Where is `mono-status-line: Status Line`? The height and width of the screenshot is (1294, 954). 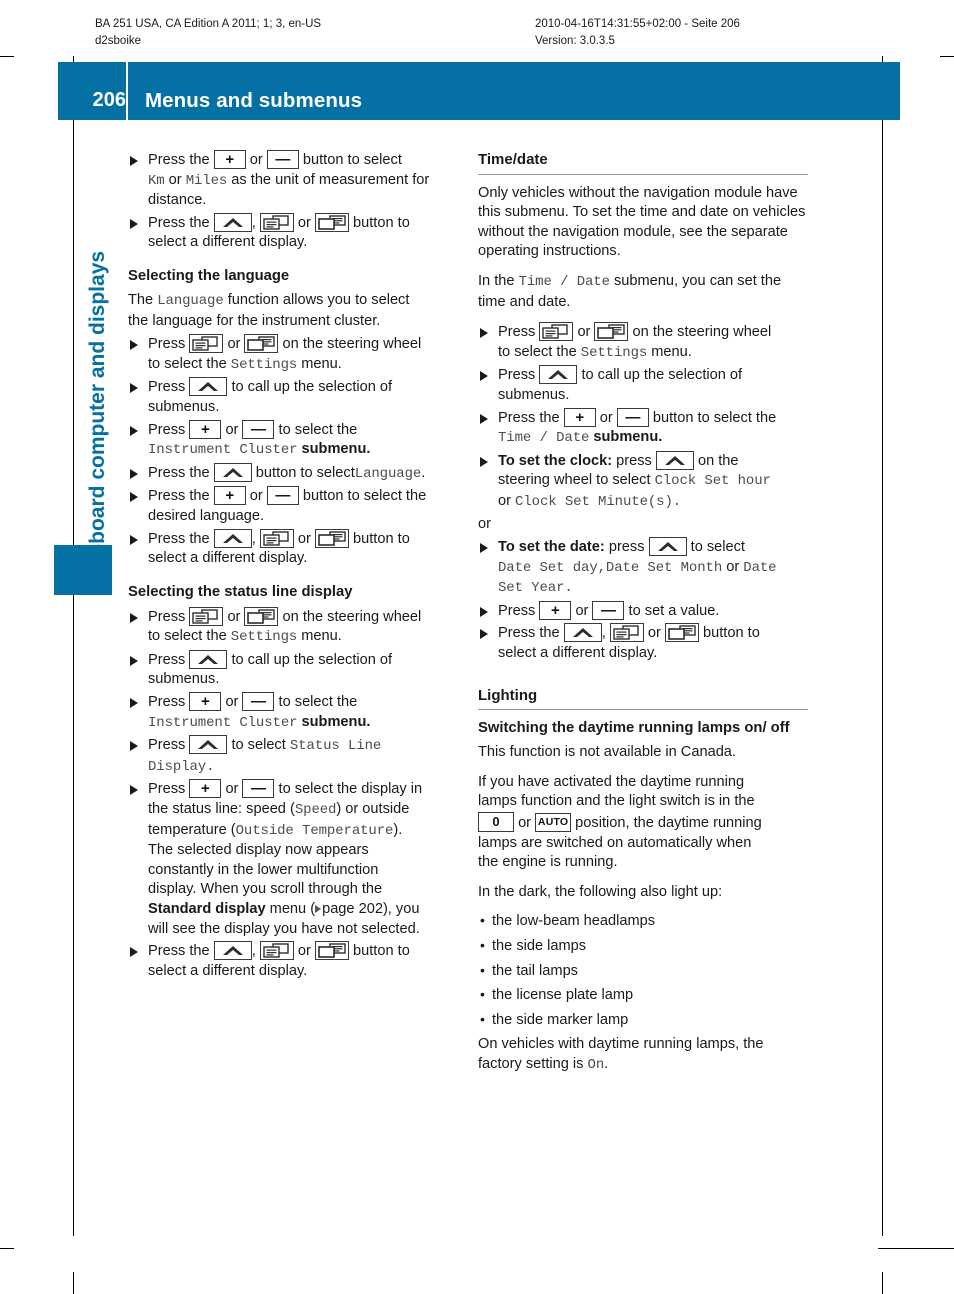
mono-status-line: Status Line is located at coordinates (335, 746).